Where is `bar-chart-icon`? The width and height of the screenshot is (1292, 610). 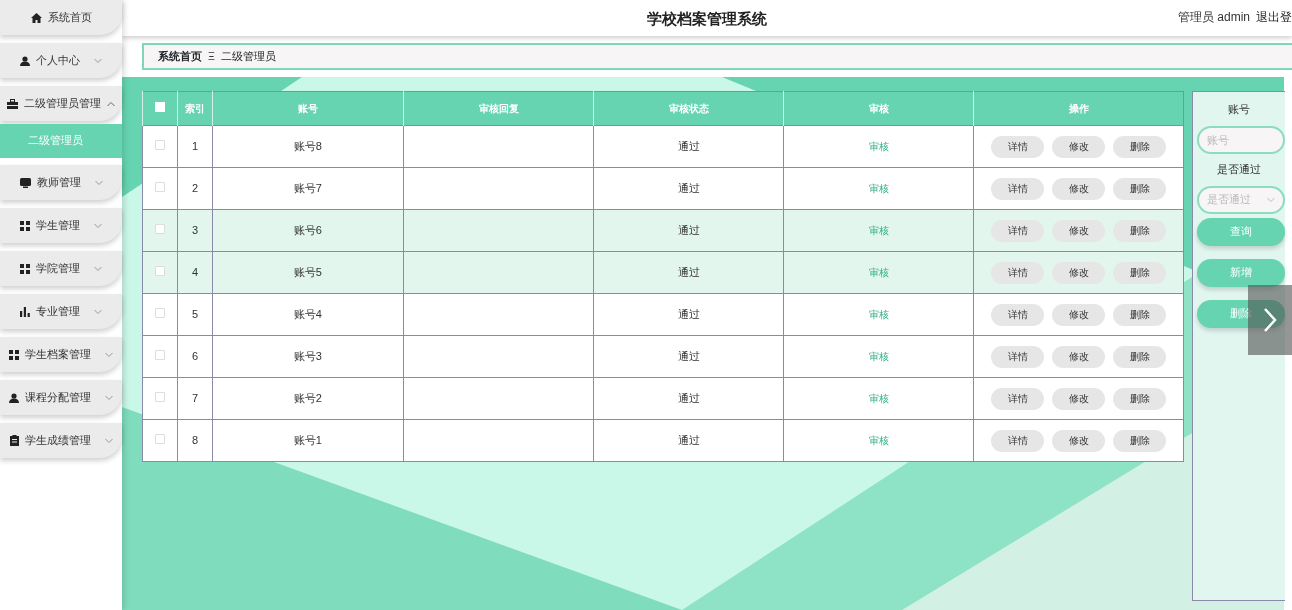
bar-chart-icon is located at coordinates (25, 311).